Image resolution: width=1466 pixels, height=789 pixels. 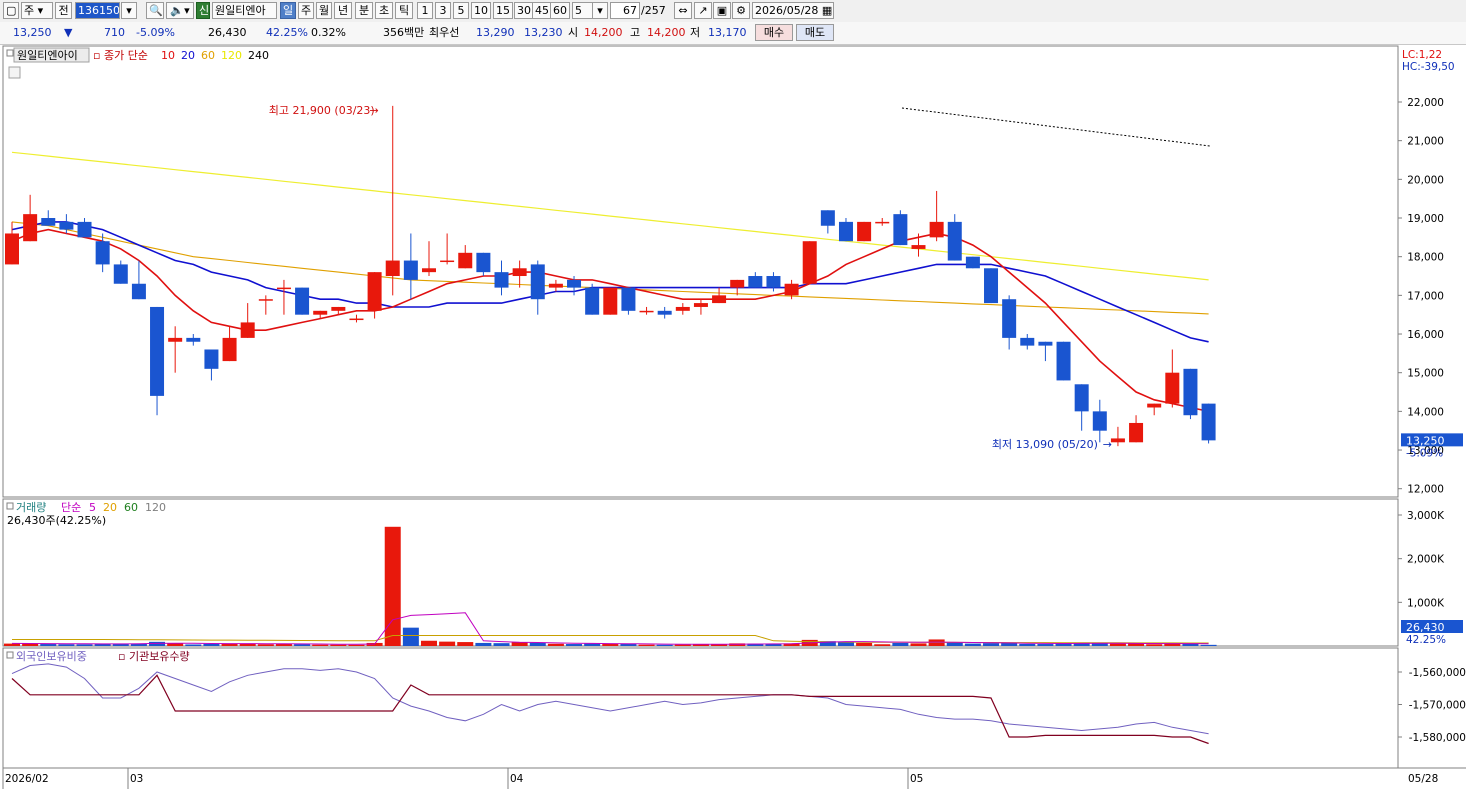 I want to click on volume-axis-label: 1,000K, so click(x=1426, y=603).